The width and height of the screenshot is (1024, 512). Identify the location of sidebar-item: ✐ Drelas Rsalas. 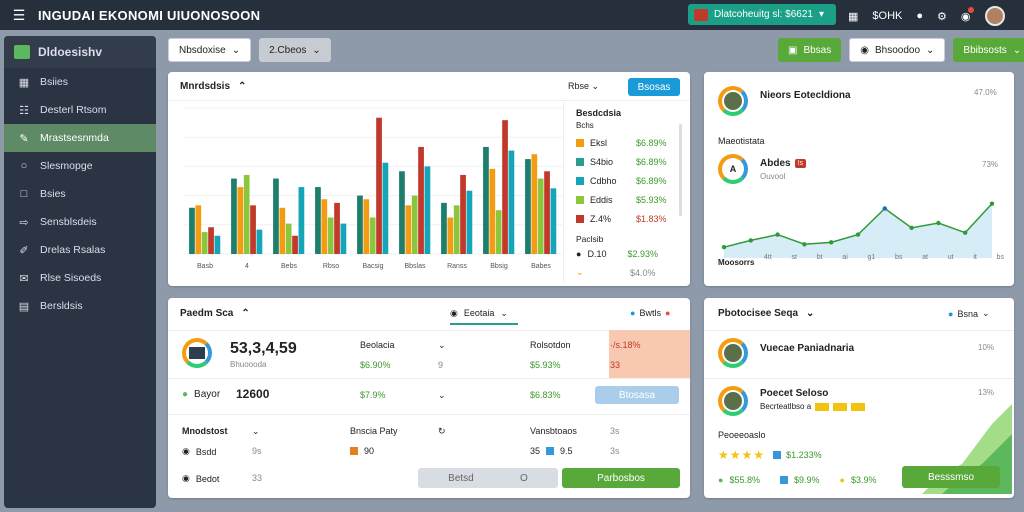
(80, 250).